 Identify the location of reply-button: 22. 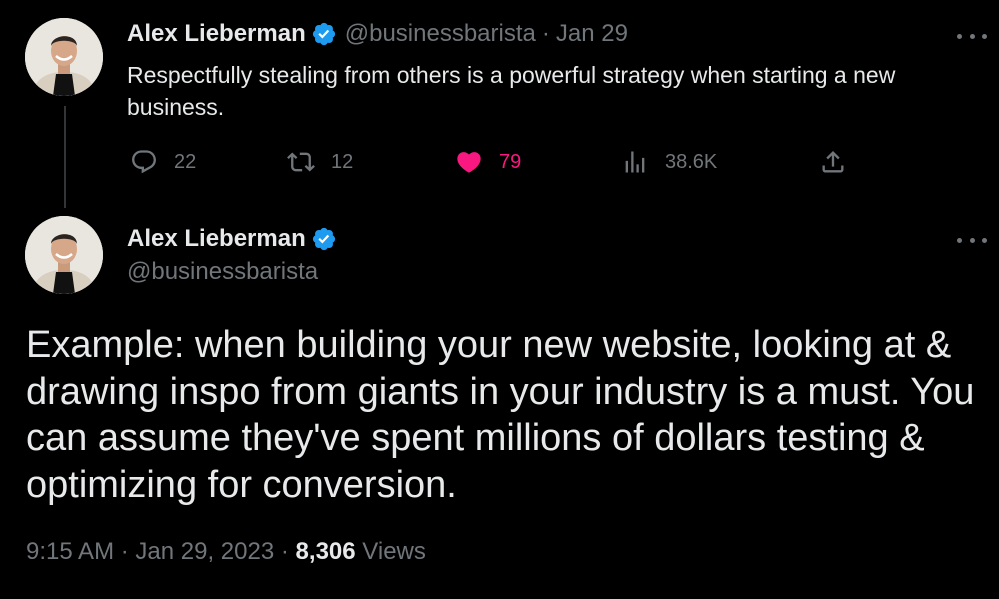
(163, 162).